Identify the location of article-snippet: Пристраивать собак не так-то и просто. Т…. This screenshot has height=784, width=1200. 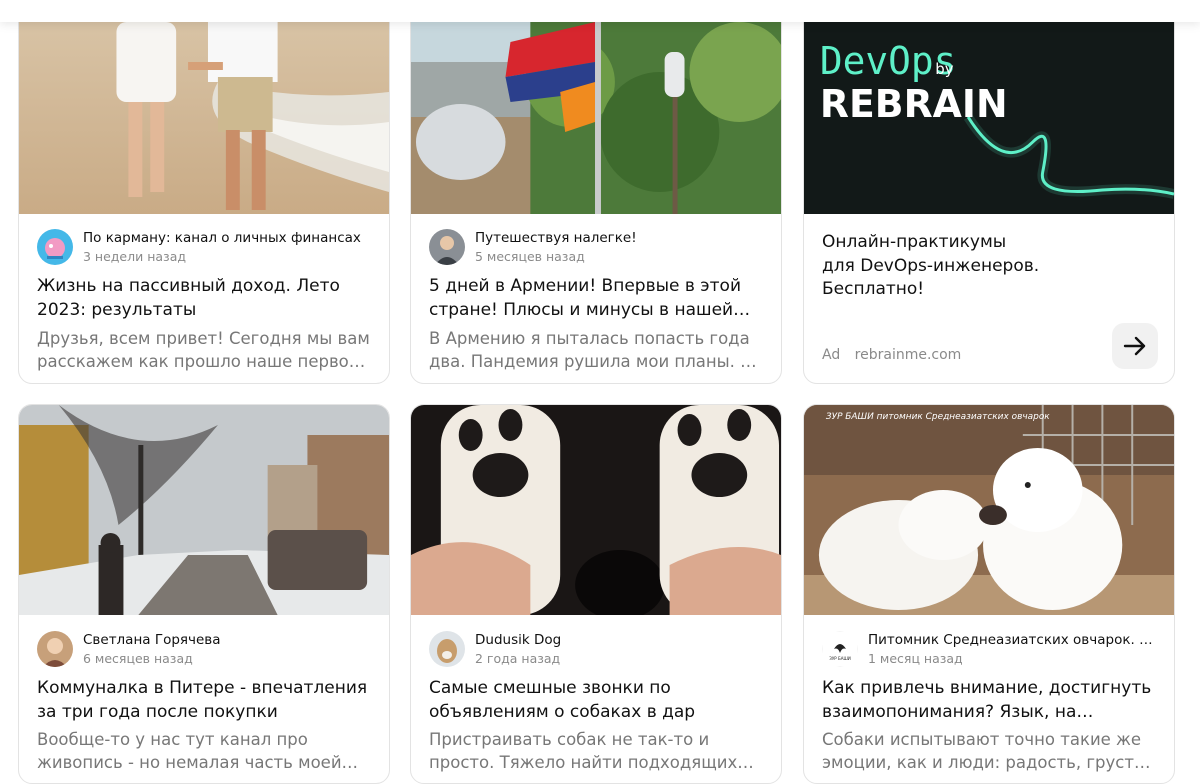
(583, 751).